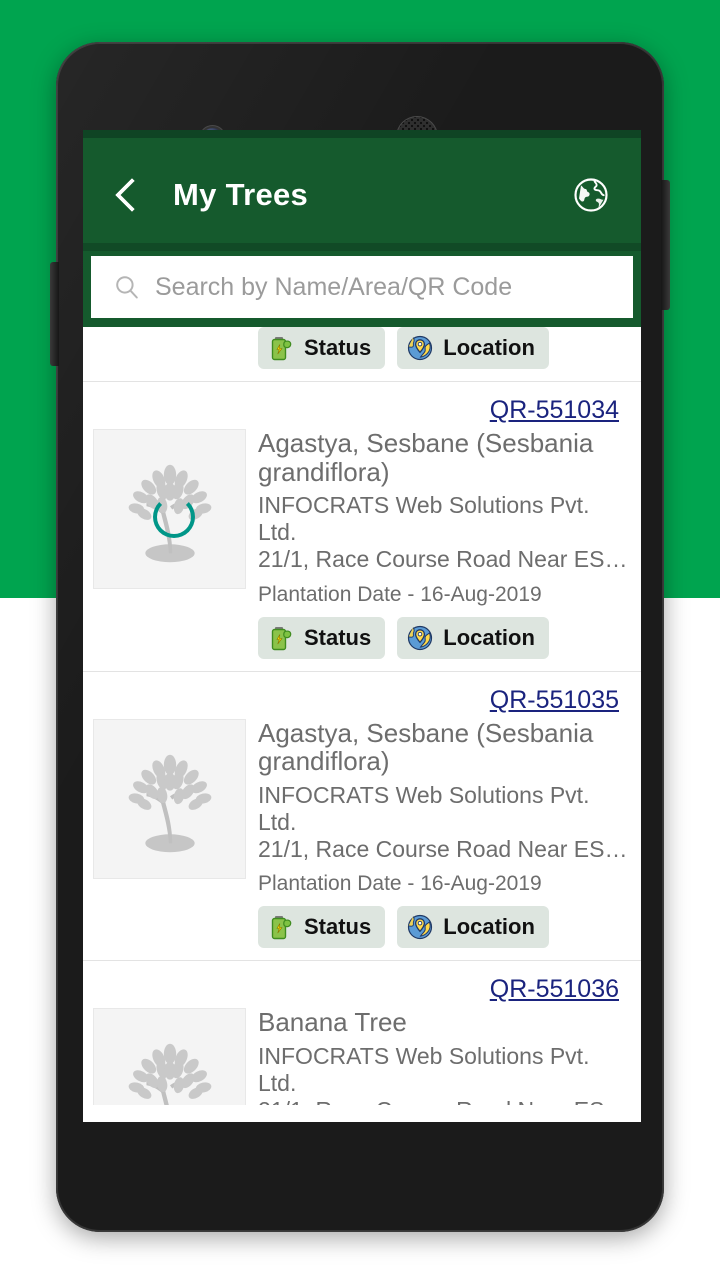 The width and height of the screenshot is (720, 1280). I want to click on qr-code-link: QR-551036, so click(554, 989).